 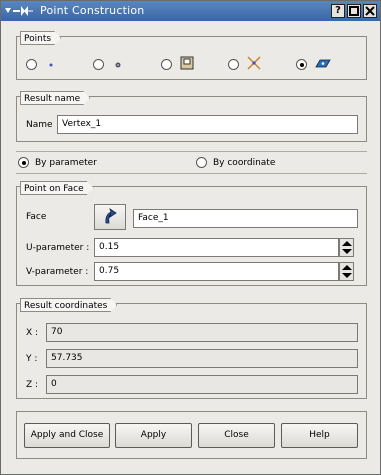 What do you see at coordinates (233, 64) in the screenshot?
I see `radio-point-intersection` at bounding box center [233, 64].